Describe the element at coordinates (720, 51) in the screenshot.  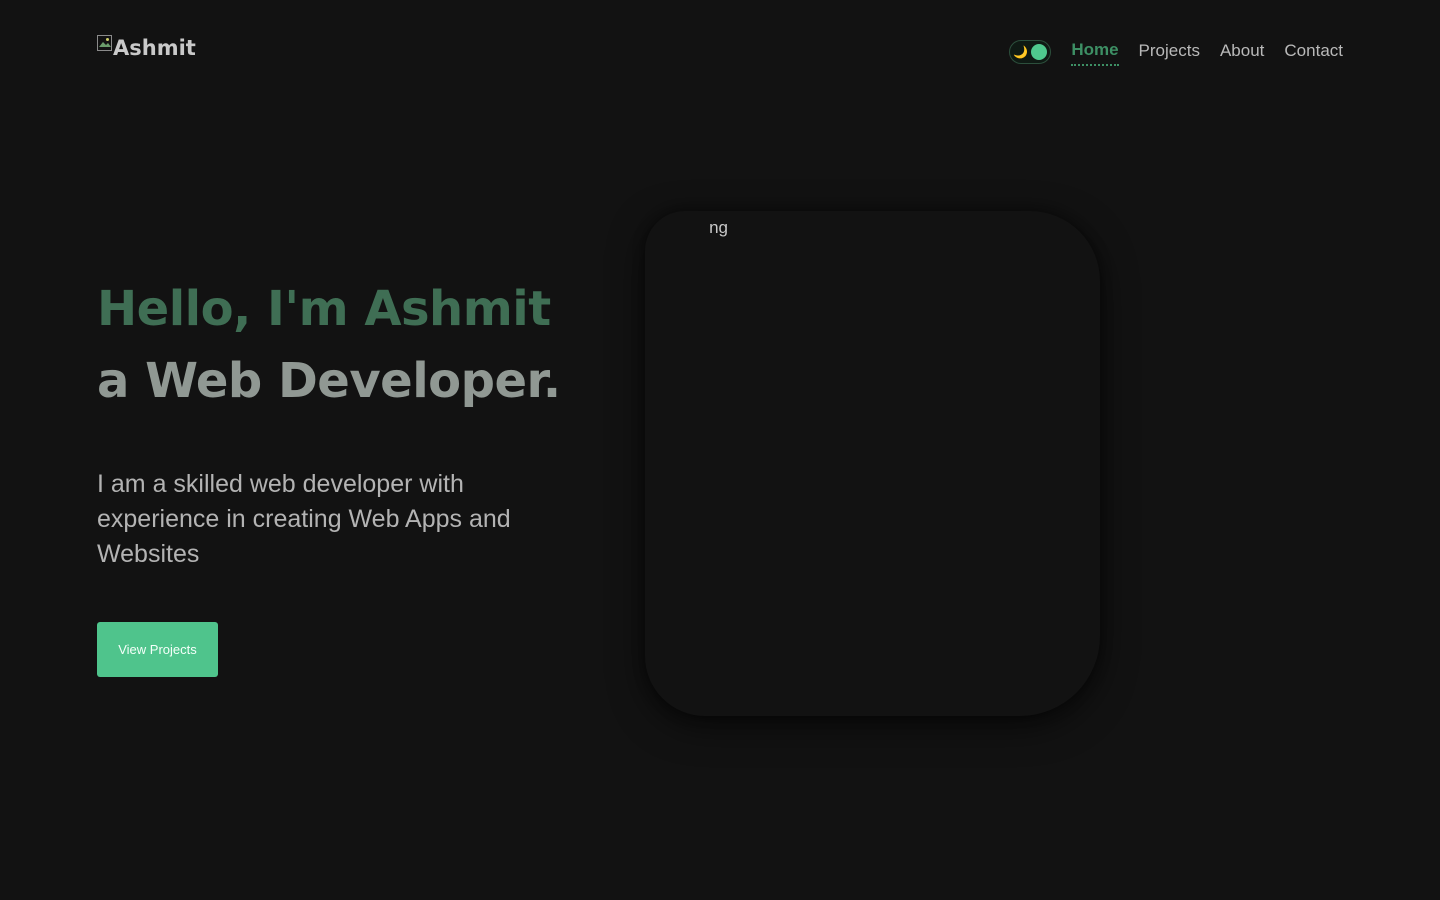
I see `site-header: Ashmit 🌙 Home Projects About Contact` at that location.